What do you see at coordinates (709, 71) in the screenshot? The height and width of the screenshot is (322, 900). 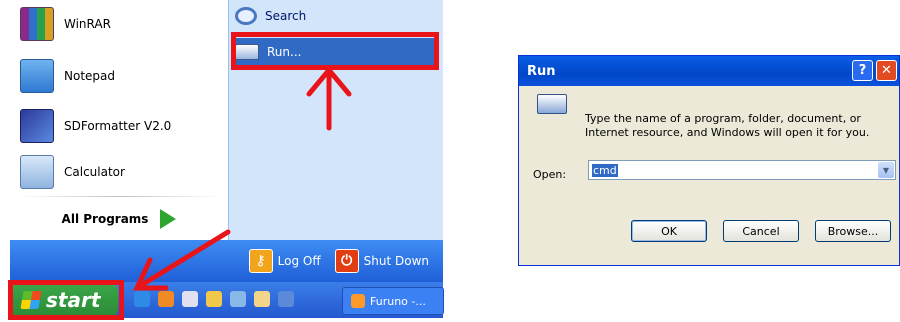 I see `run-dialog-titlebar: Run ? ✕` at bounding box center [709, 71].